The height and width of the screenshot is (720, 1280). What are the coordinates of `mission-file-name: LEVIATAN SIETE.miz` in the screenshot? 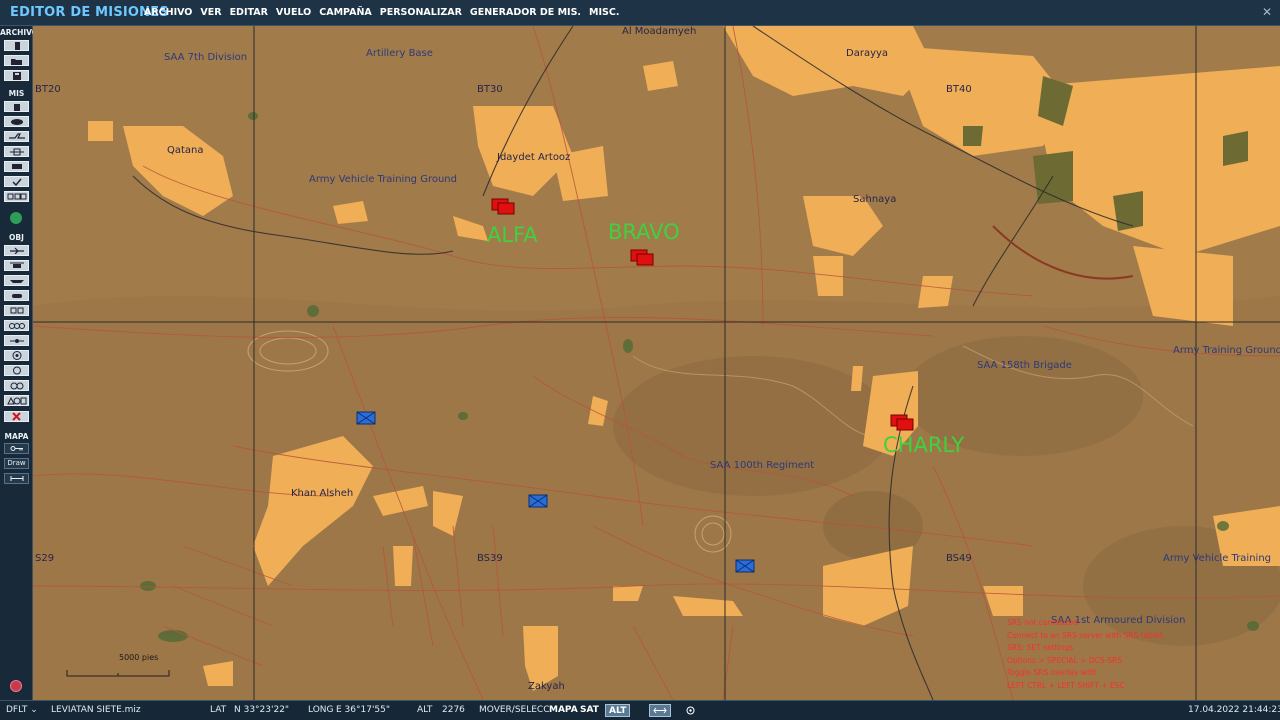 It's located at (96, 710).